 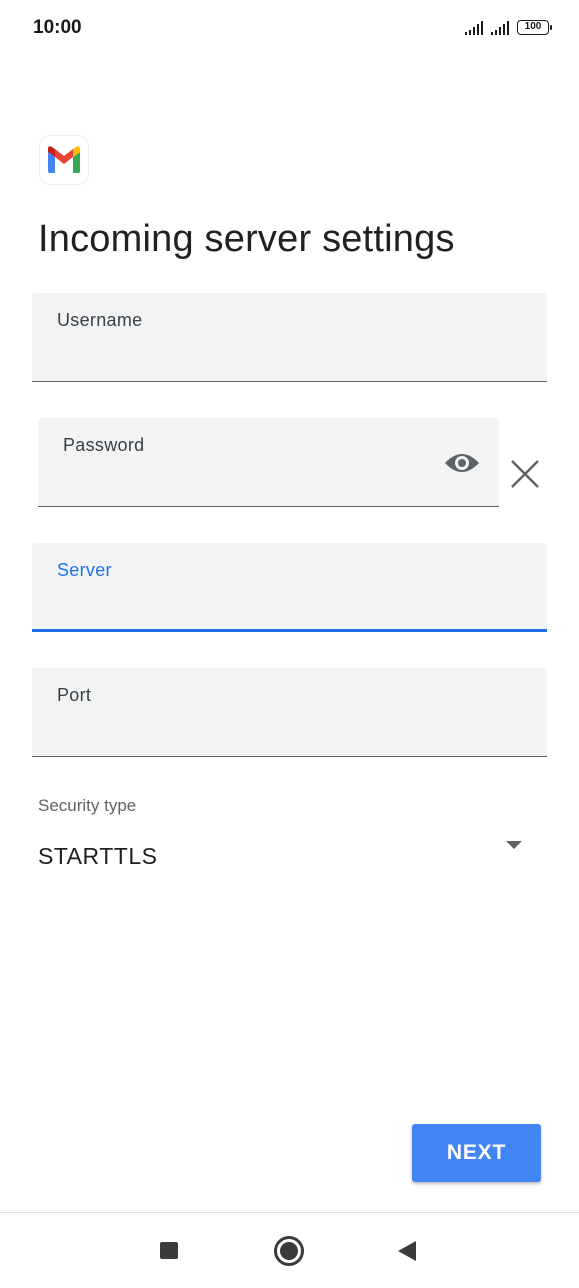 I want to click on home-circle-icon, so click(x=289, y=1251).